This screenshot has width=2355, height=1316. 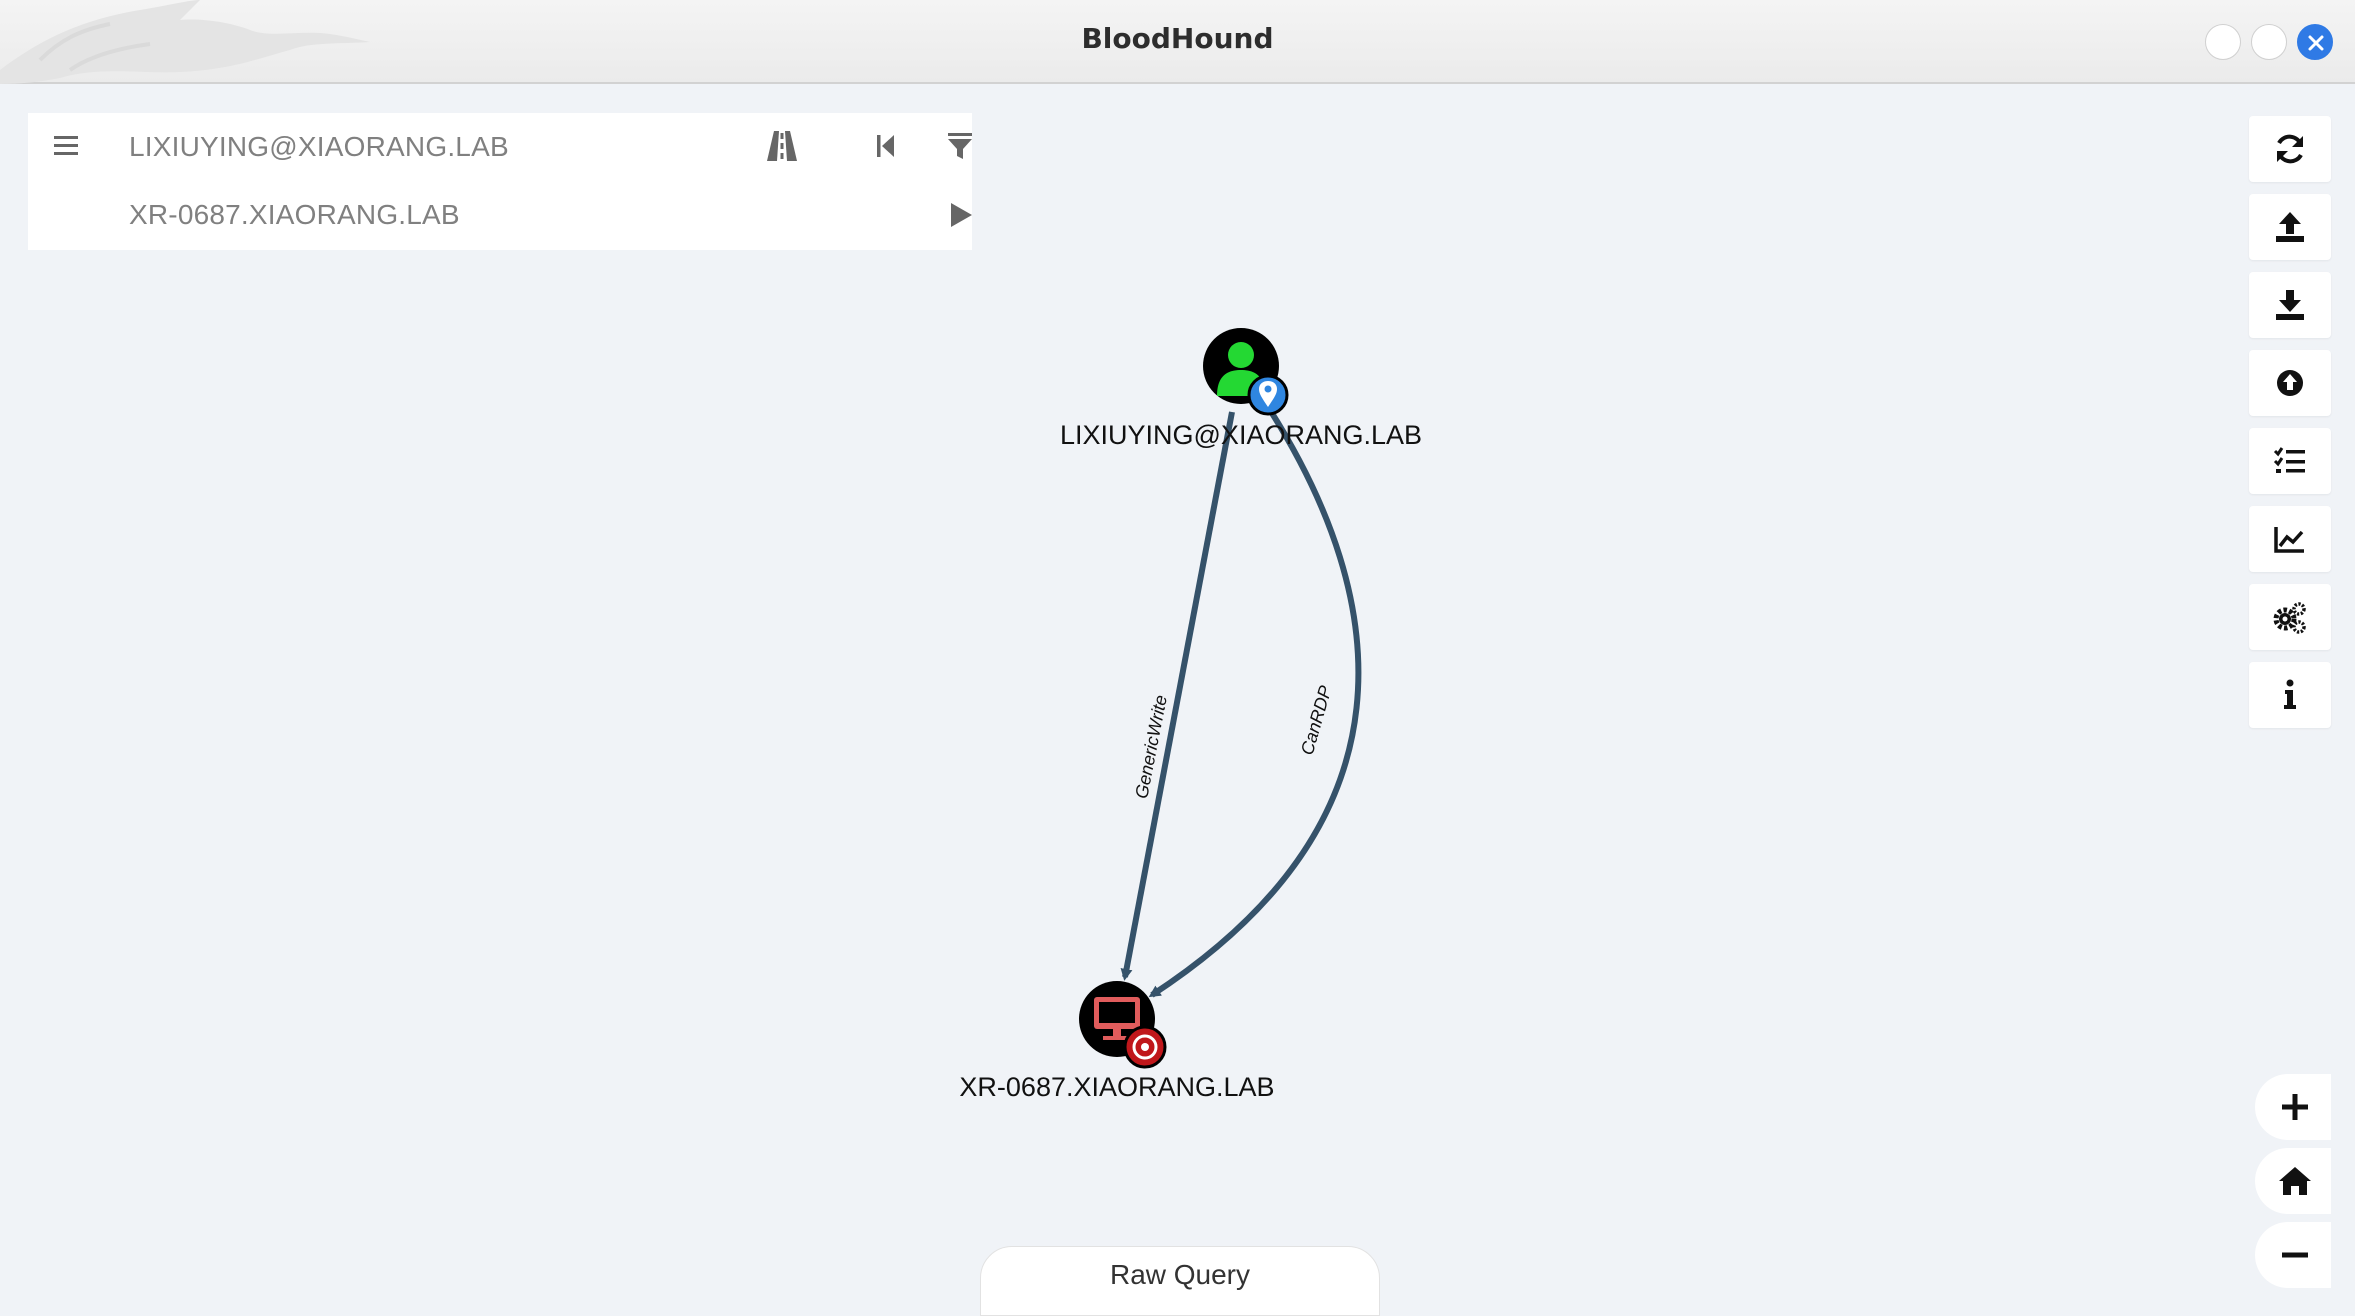 I want to click on refresh-button, so click(x=2290, y=149).